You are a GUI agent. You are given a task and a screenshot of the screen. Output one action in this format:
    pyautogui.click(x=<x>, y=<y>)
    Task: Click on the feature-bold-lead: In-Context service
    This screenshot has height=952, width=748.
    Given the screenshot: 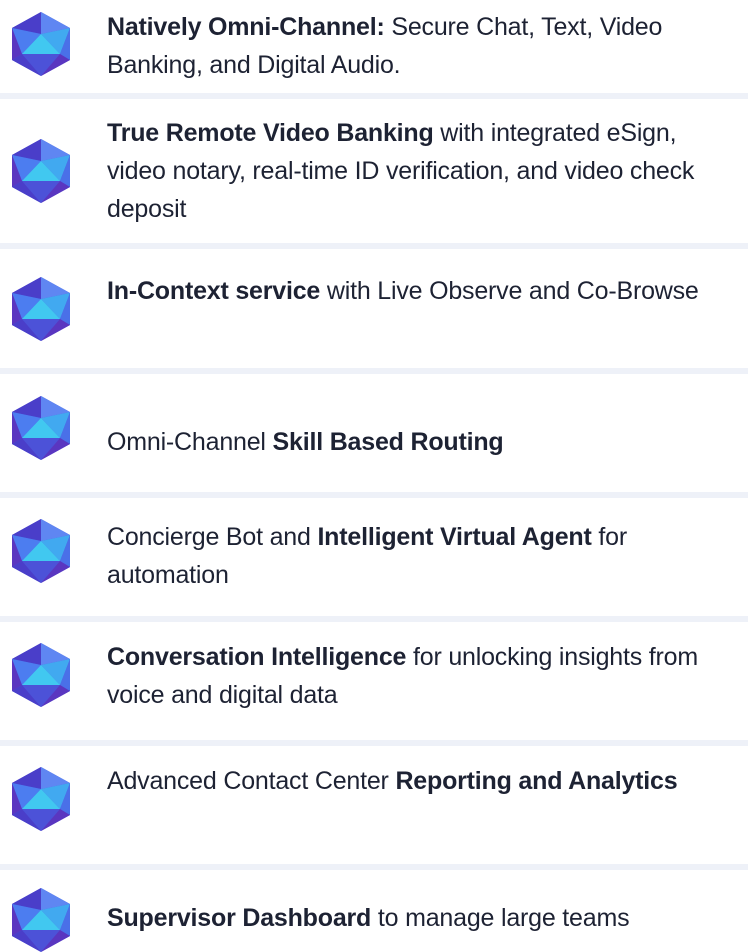 What is the action you would take?
    pyautogui.click(x=214, y=291)
    